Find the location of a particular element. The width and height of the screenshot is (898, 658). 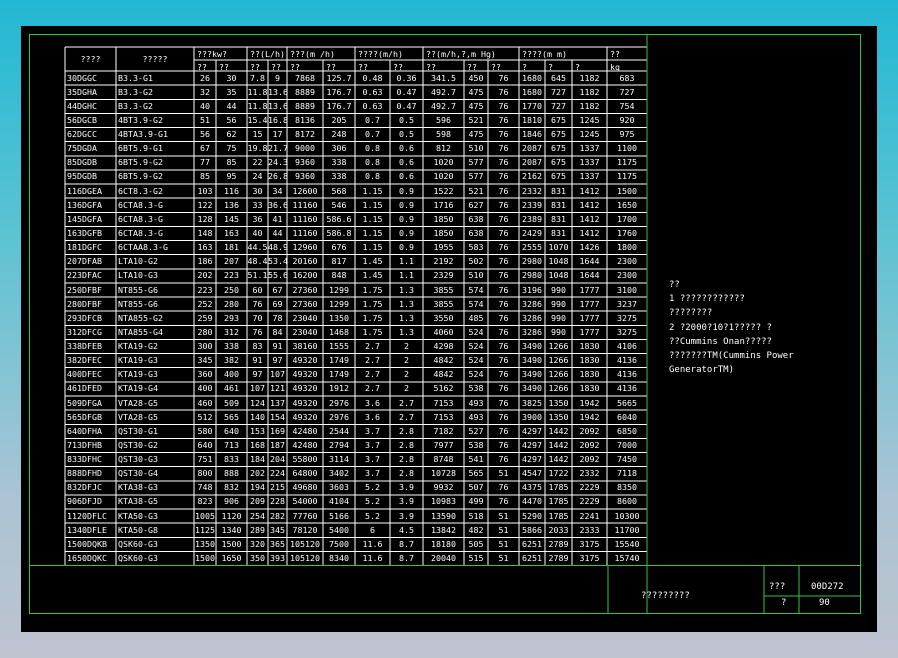

cell-value: 2 is located at coordinates (406, 388).